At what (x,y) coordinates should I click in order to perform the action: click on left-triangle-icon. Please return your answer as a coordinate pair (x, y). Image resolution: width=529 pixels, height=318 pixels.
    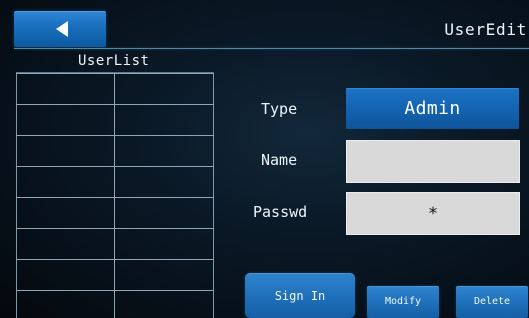
    Looking at the image, I should click on (62, 29).